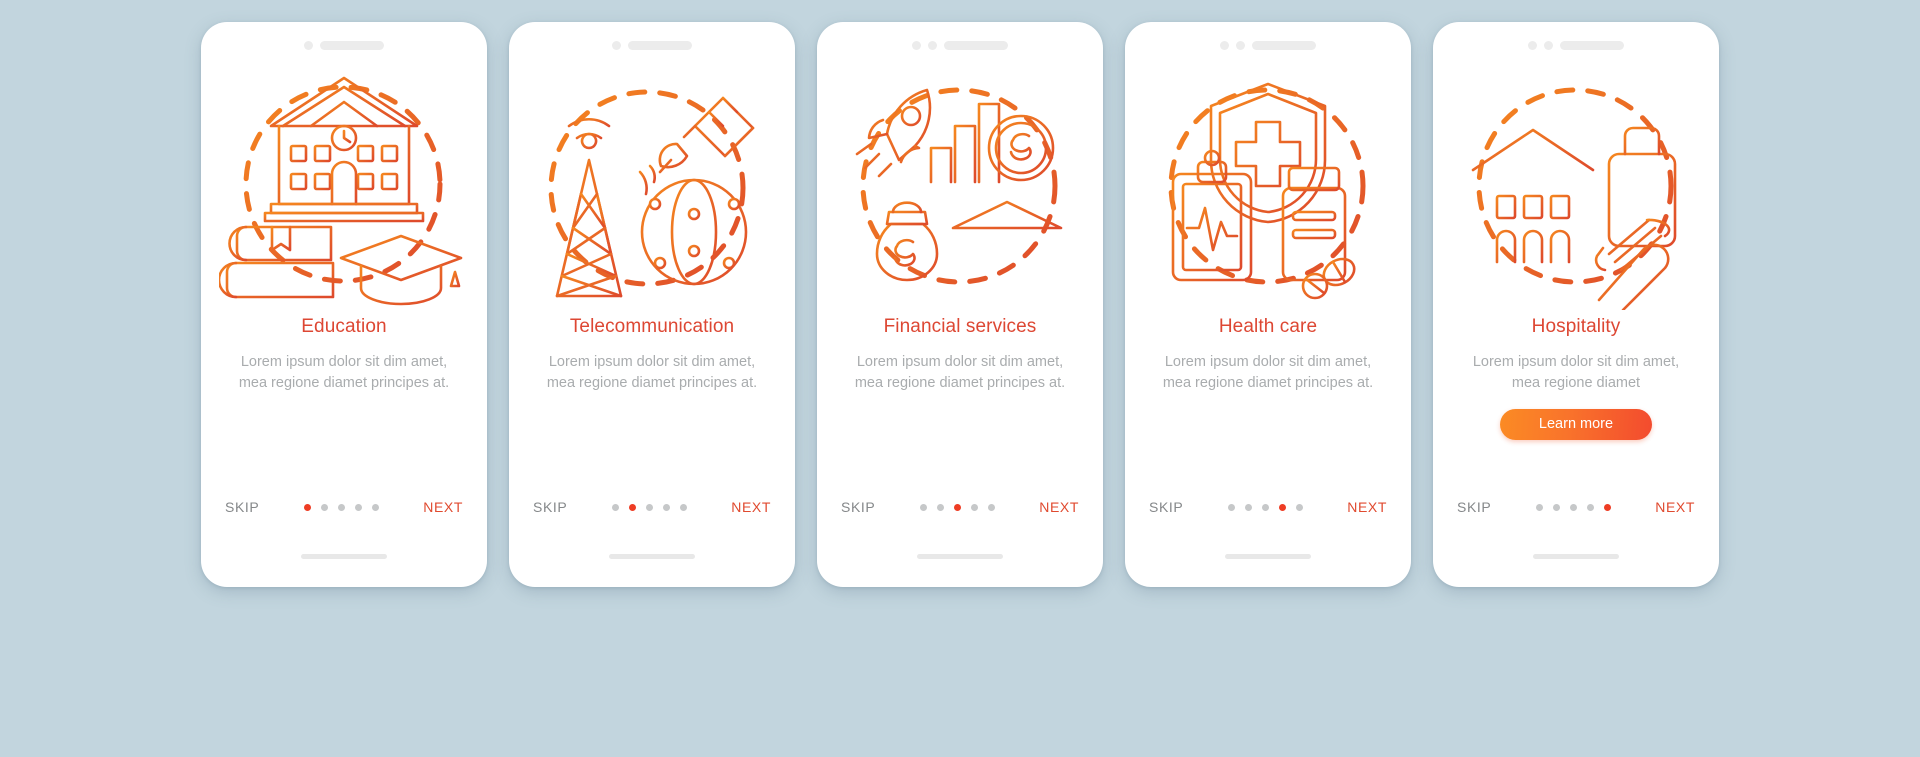  What do you see at coordinates (344, 187) in the screenshot?
I see `education-illustration` at bounding box center [344, 187].